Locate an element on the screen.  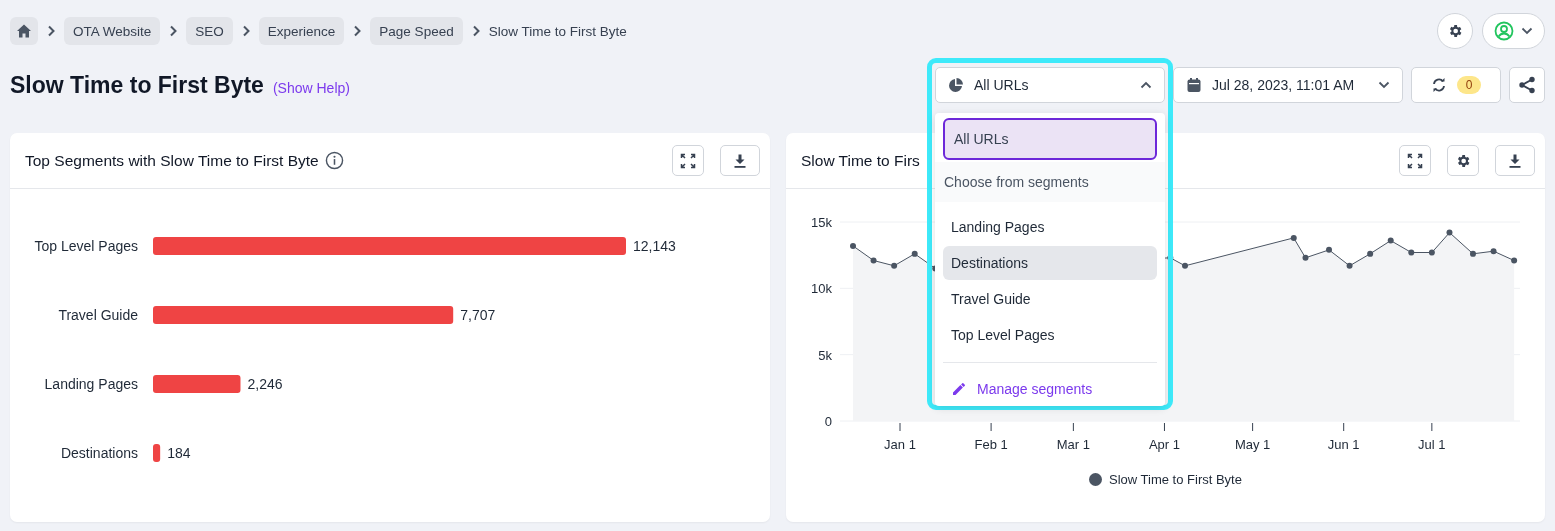
manage-segments-link: Manage segments is located at coordinates (1050, 389).